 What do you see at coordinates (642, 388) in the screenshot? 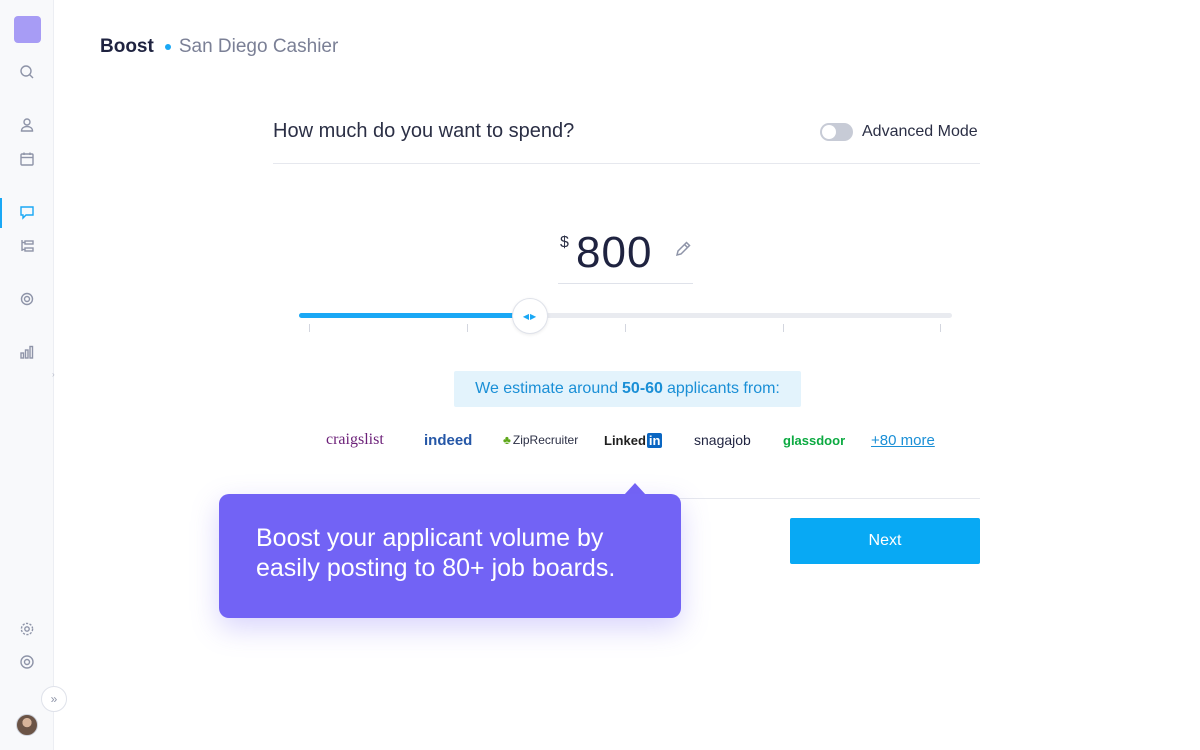
I see `estimate-range: 50-60` at bounding box center [642, 388].